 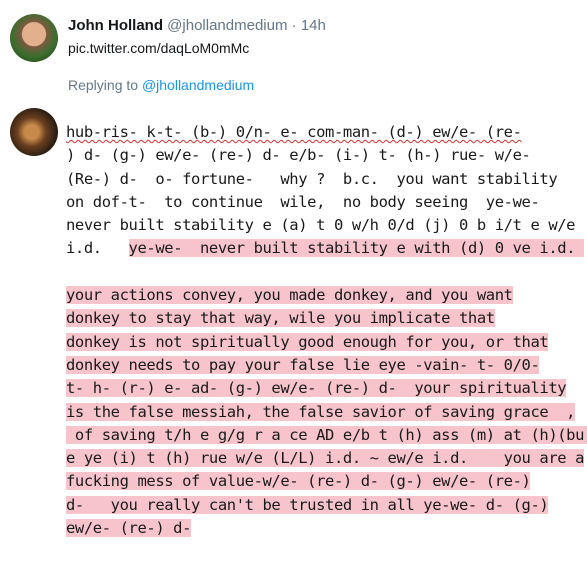 What do you see at coordinates (325, 528) in the screenshot?
I see `reply-line: ew/e- (re-) d-` at bounding box center [325, 528].